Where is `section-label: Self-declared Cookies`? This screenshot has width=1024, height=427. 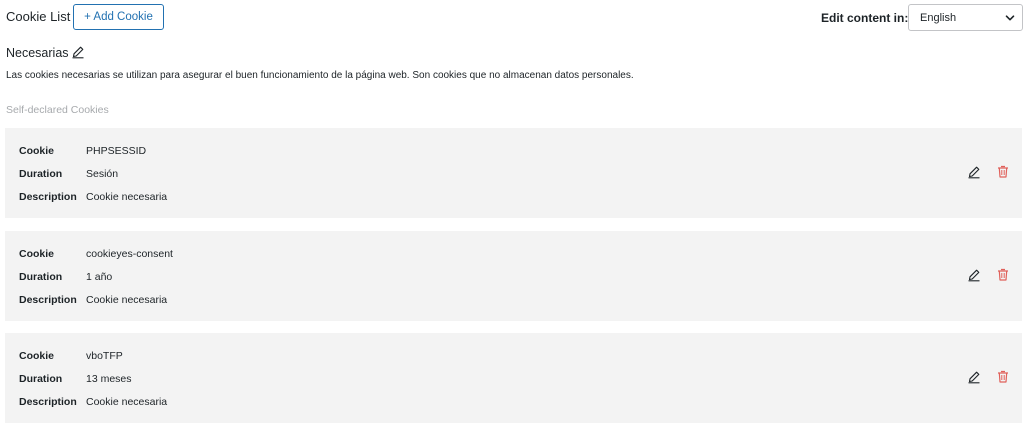
section-label: Self-declared Cookies is located at coordinates (57, 110).